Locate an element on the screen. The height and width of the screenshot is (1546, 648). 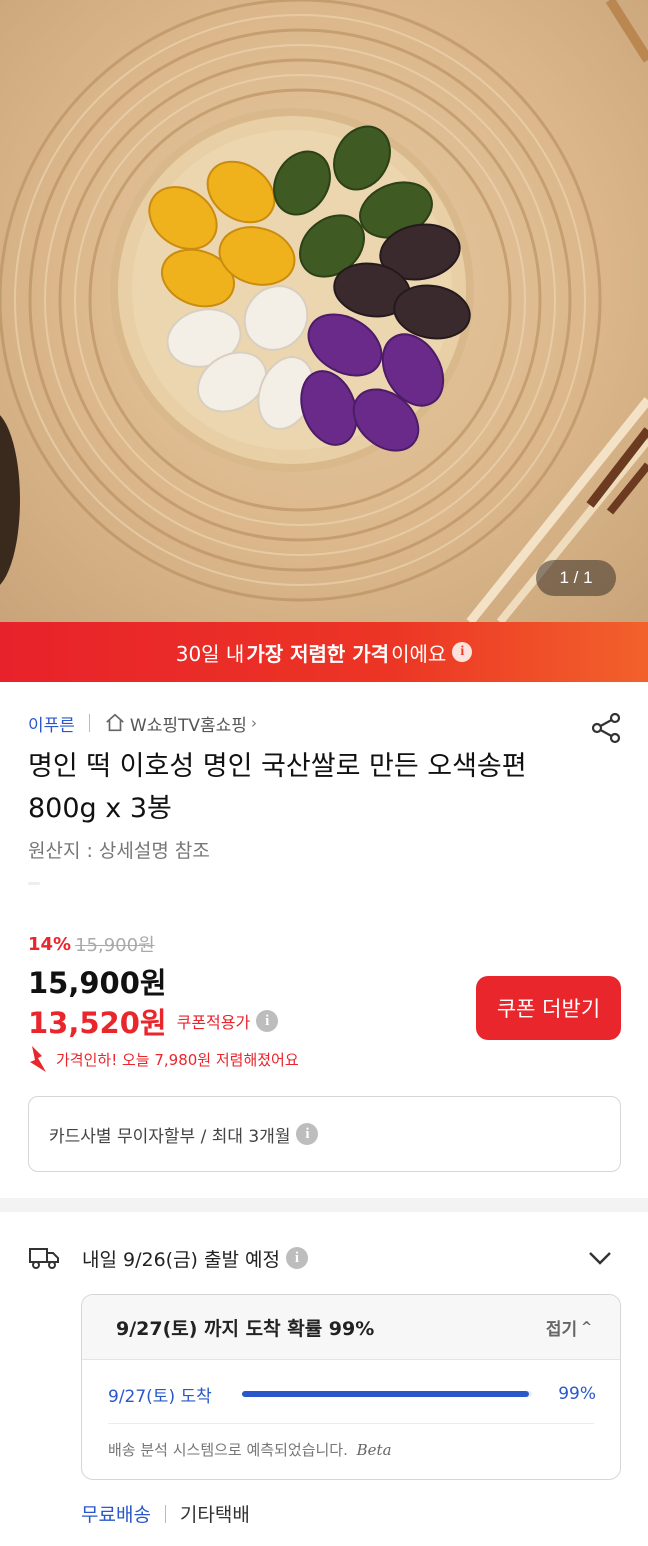
arrival-probability-row: 9/27(토) 도착 99% is located at coordinates (352, 1394).